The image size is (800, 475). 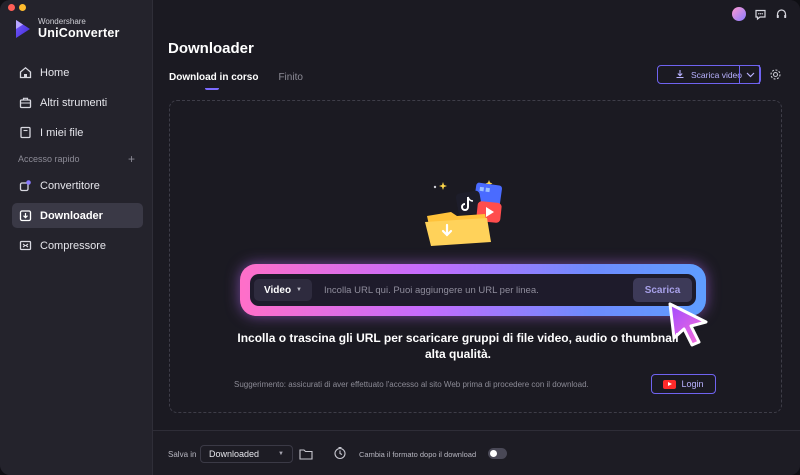 I want to click on media-type-label: Video, so click(x=278, y=290).